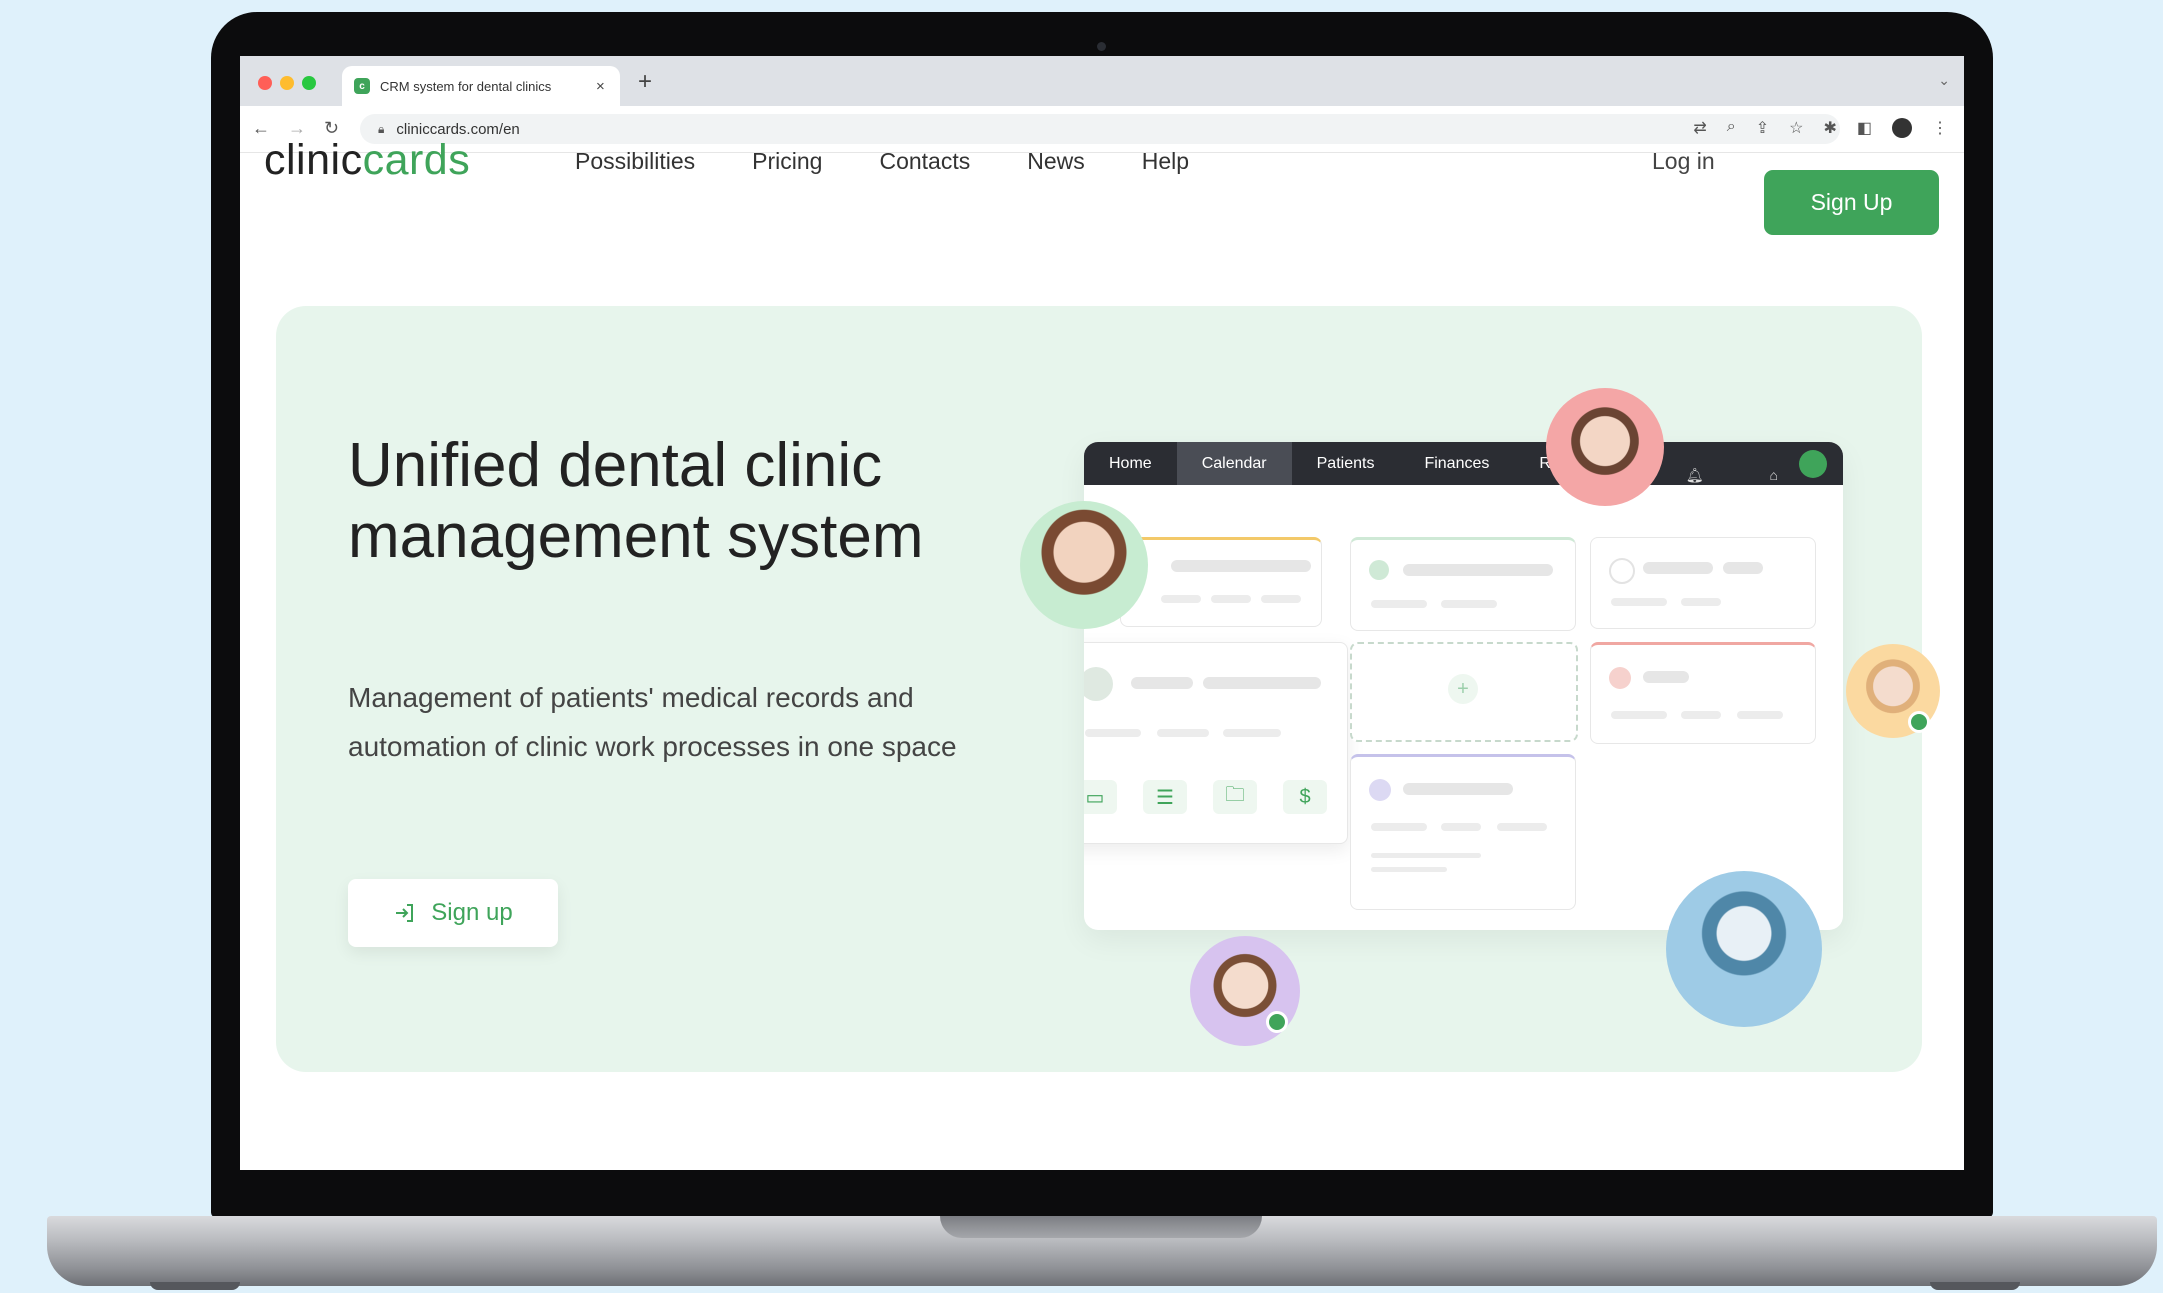  What do you see at coordinates (1944, 80) in the screenshot?
I see `tab-list-chevron-icon: ⌄` at bounding box center [1944, 80].